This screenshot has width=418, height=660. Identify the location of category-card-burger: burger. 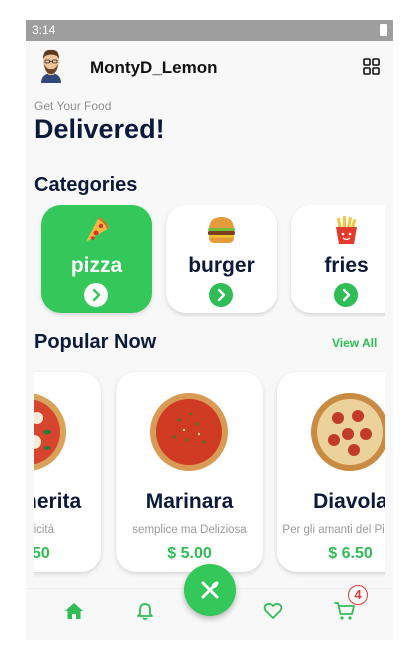
(221, 259).